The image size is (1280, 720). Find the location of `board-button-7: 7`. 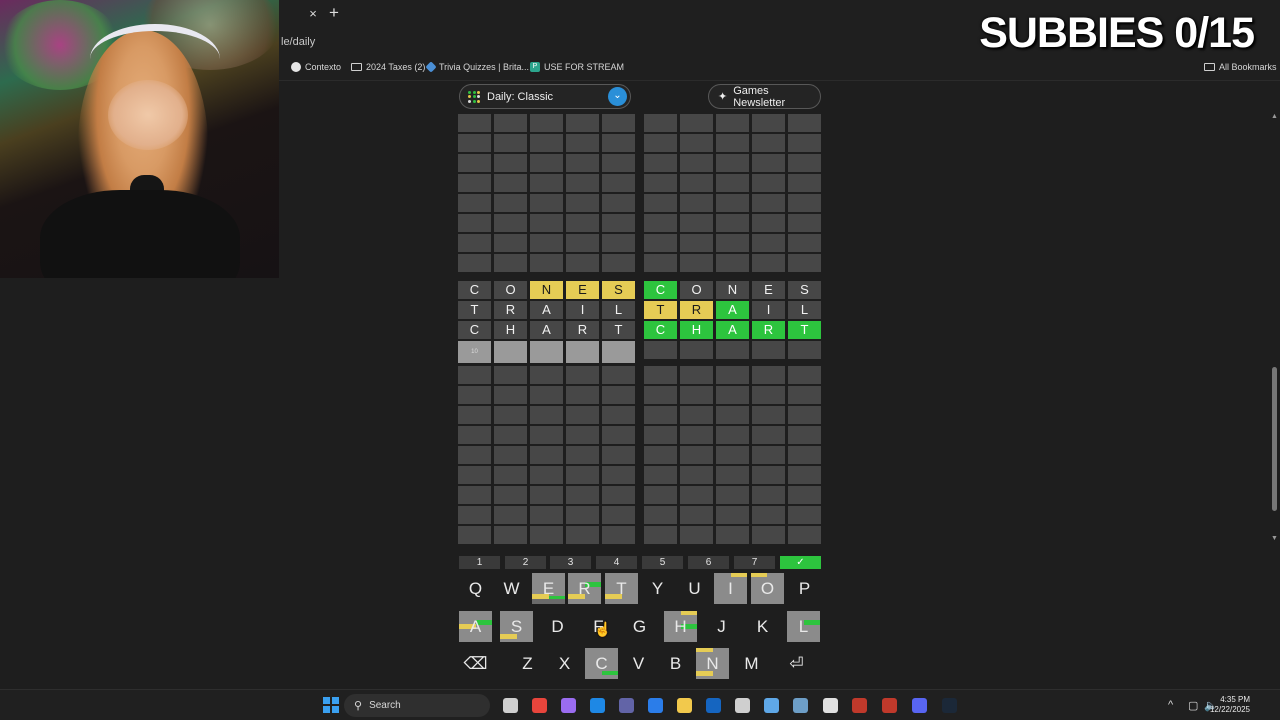

board-button-7: 7 is located at coordinates (754, 562).